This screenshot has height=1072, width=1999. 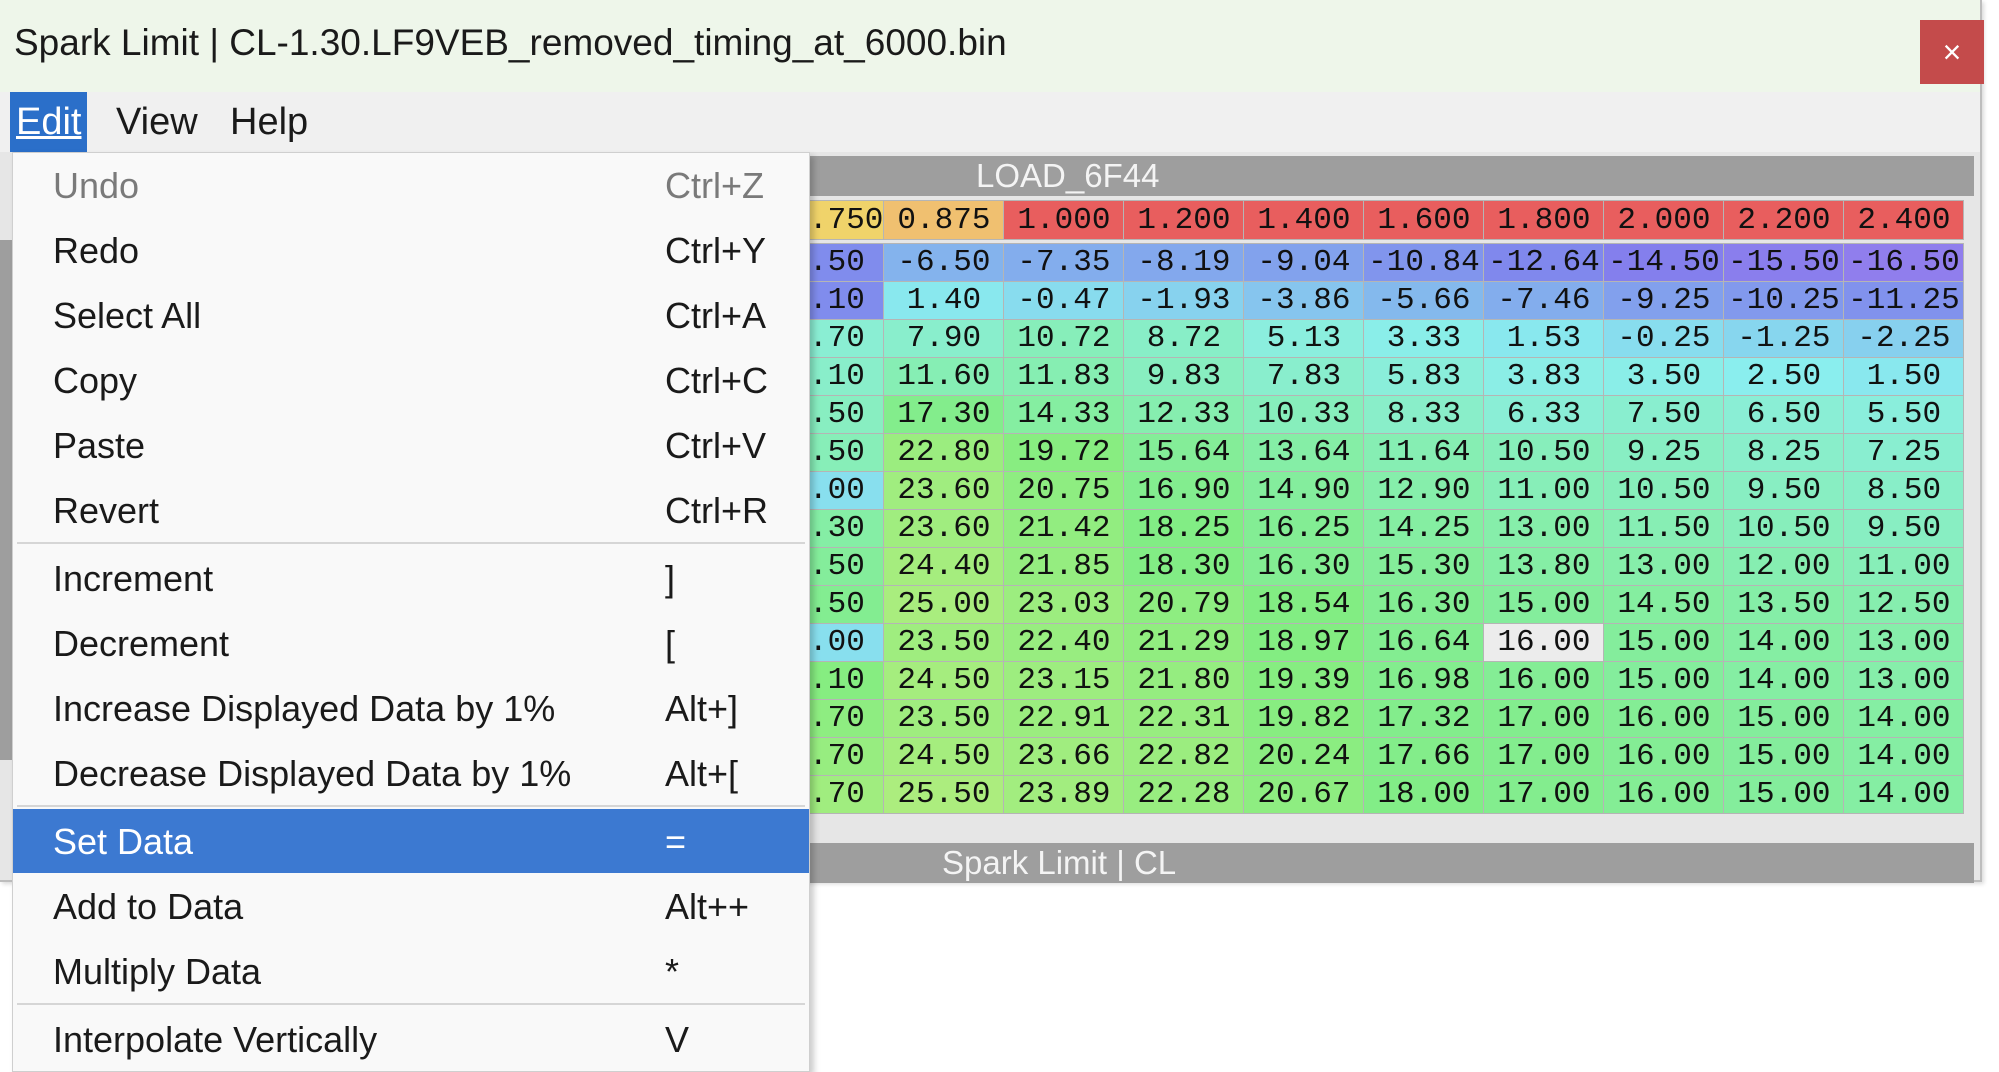 I want to click on table-cell: 16.90, so click(x=1184, y=490).